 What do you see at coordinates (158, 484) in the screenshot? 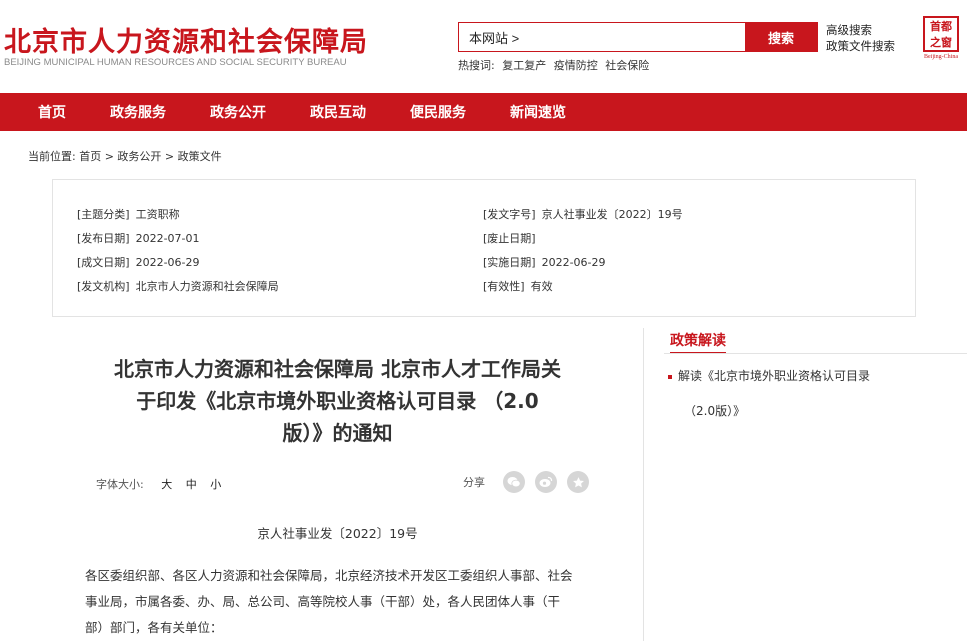
I see `font-size-control: 字体大小: 大 中 小` at bounding box center [158, 484].